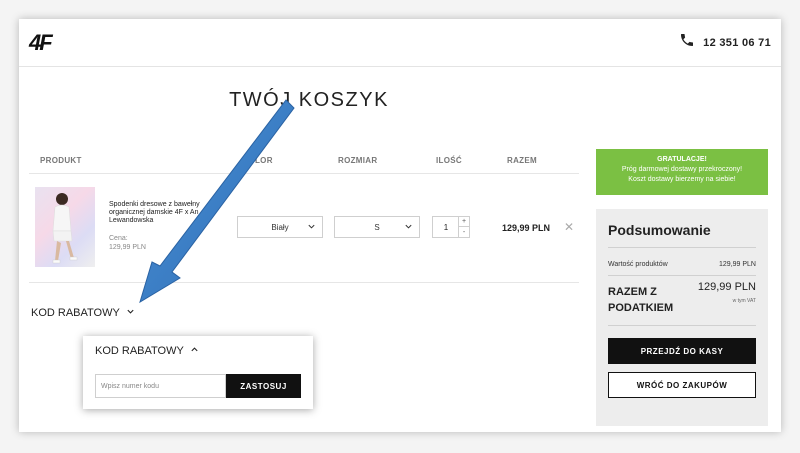 Image resolution: width=800 pixels, height=453 pixels. Describe the element at coordinates (147, 351) in the screenshot. I see `popup-title: KOD RABATOWY` at that location.